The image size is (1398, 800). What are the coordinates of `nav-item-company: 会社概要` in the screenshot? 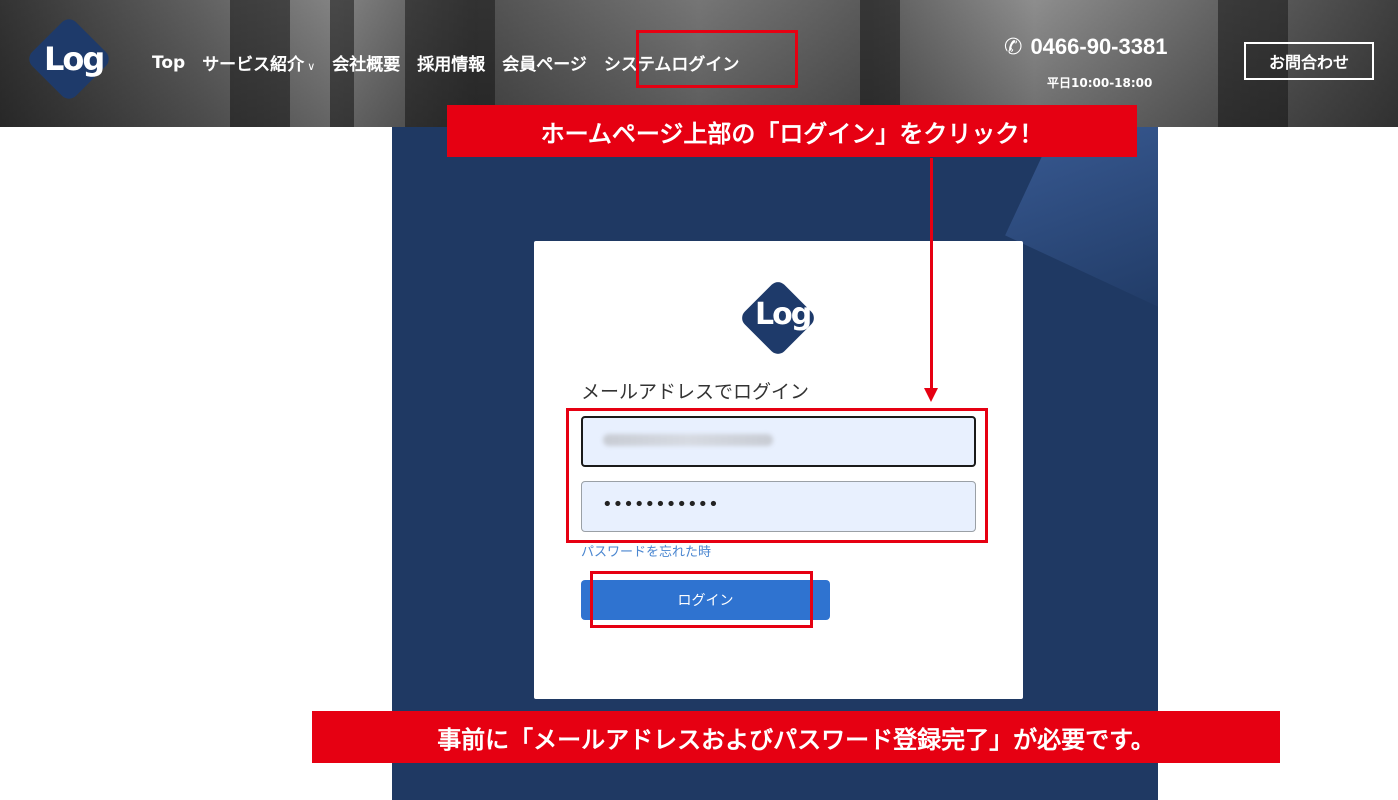 It's located at (366, 62).